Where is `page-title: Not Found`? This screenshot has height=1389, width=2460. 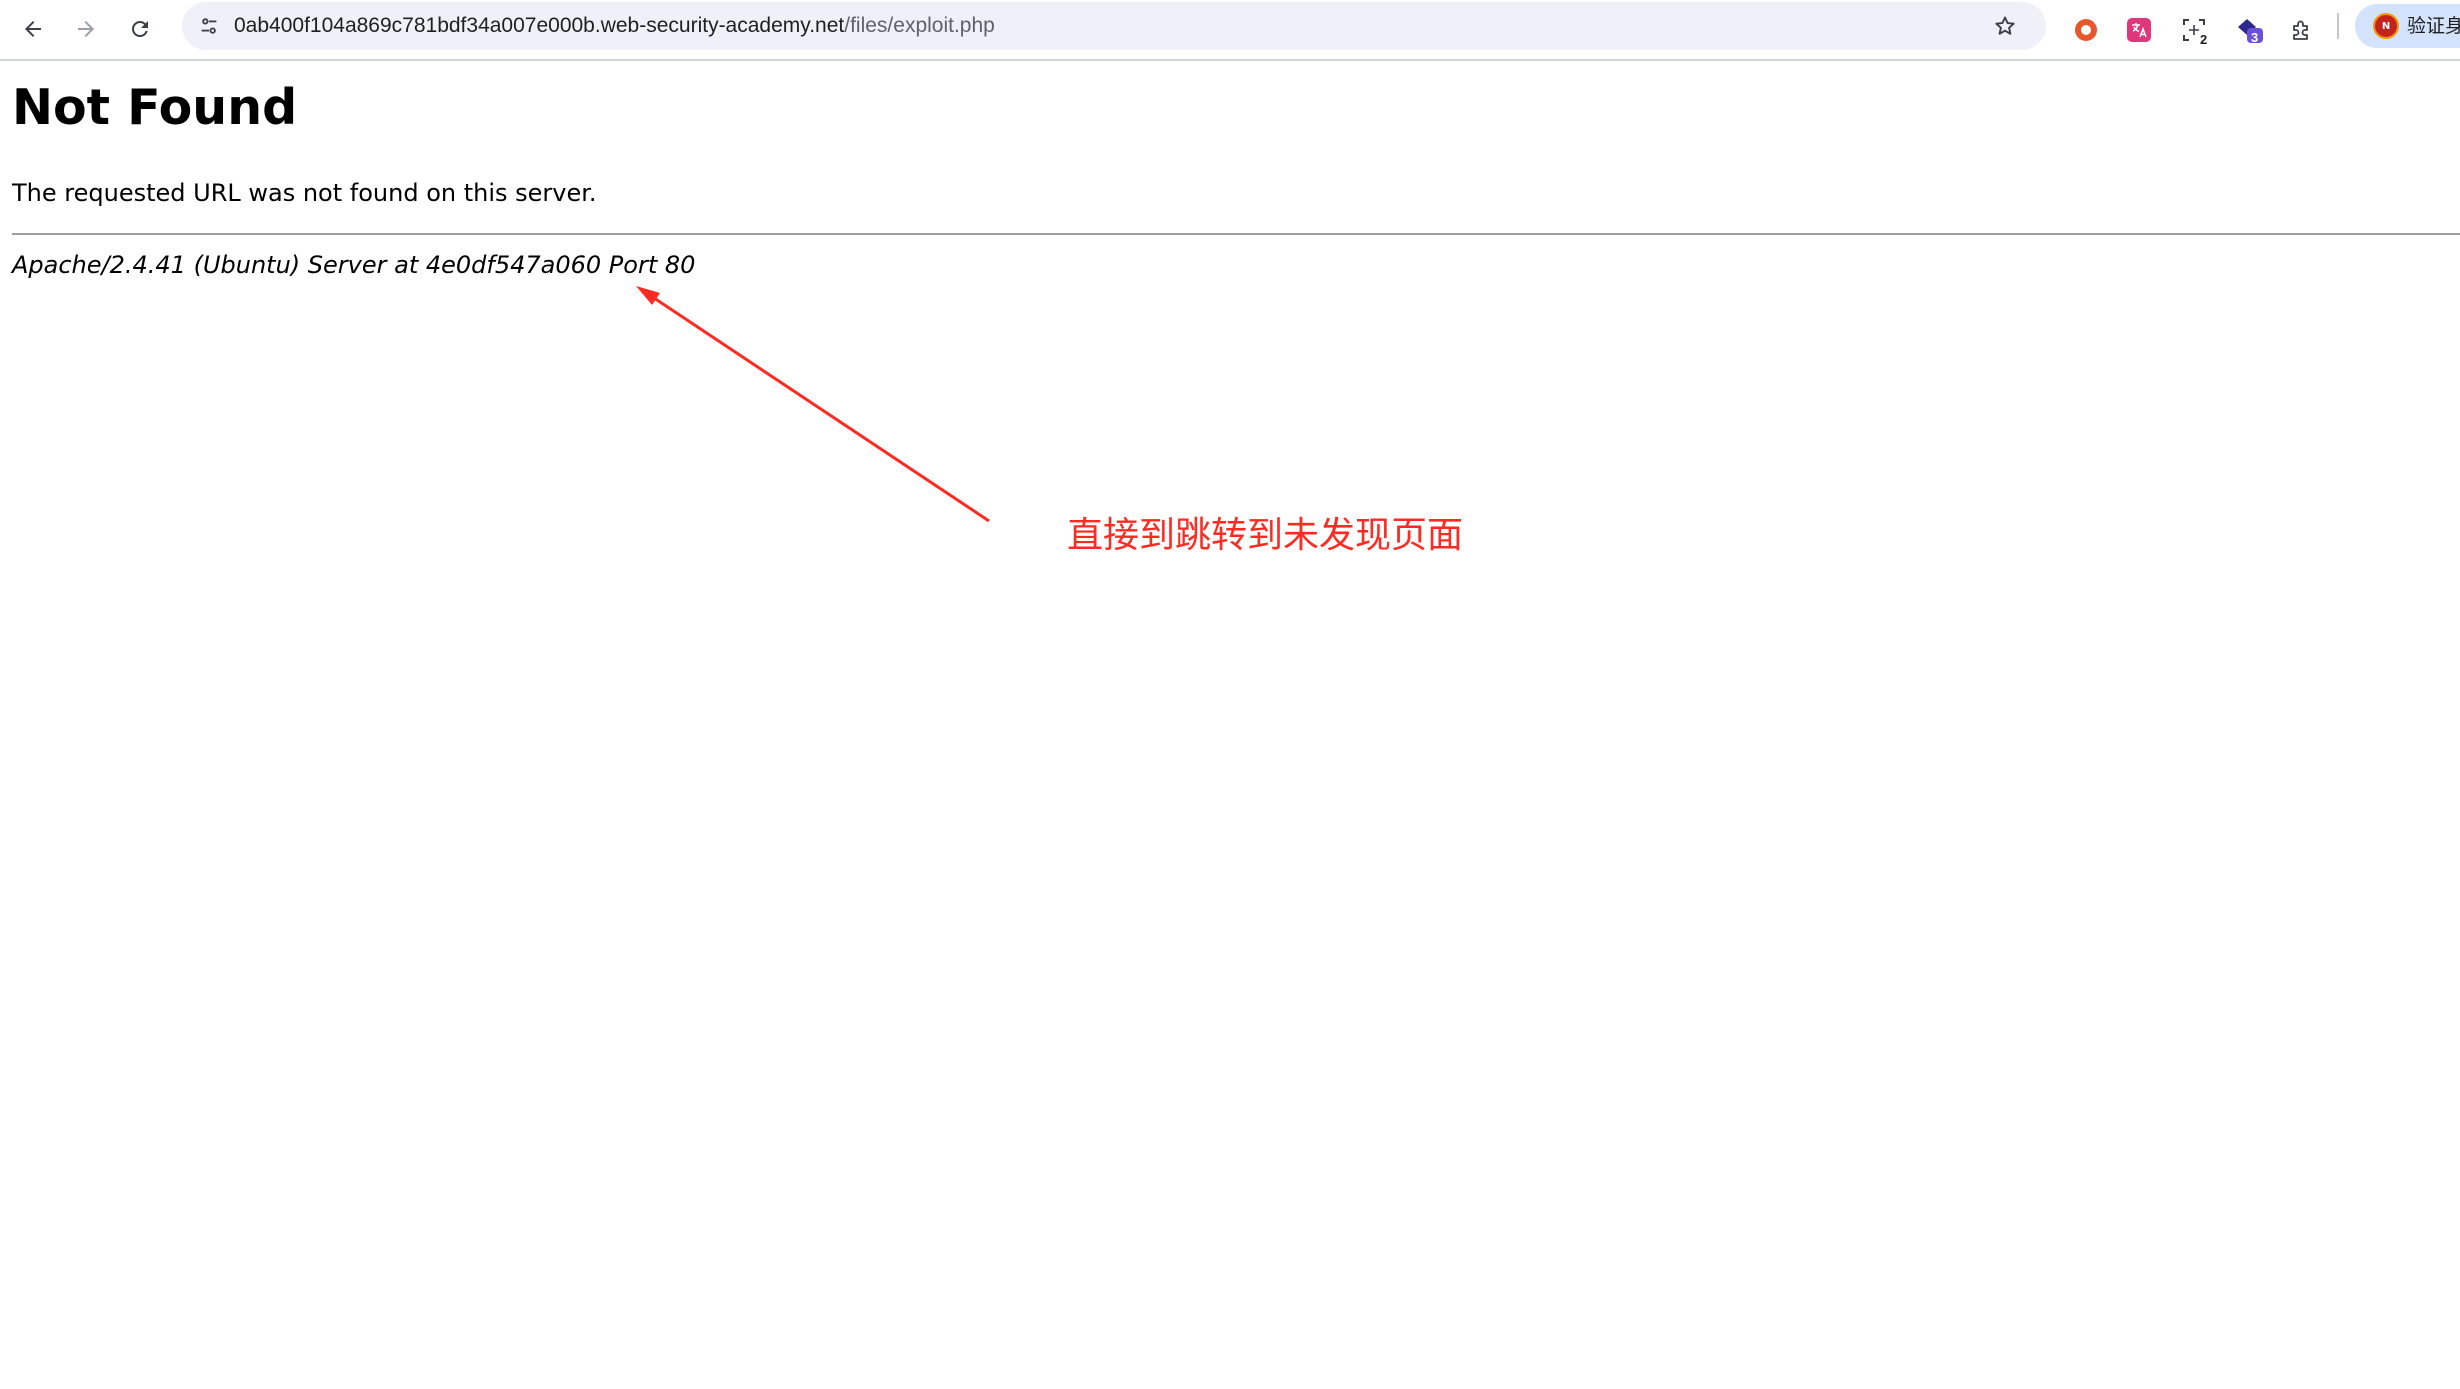 page-title: Not Found is located at coordinates (155, 107).